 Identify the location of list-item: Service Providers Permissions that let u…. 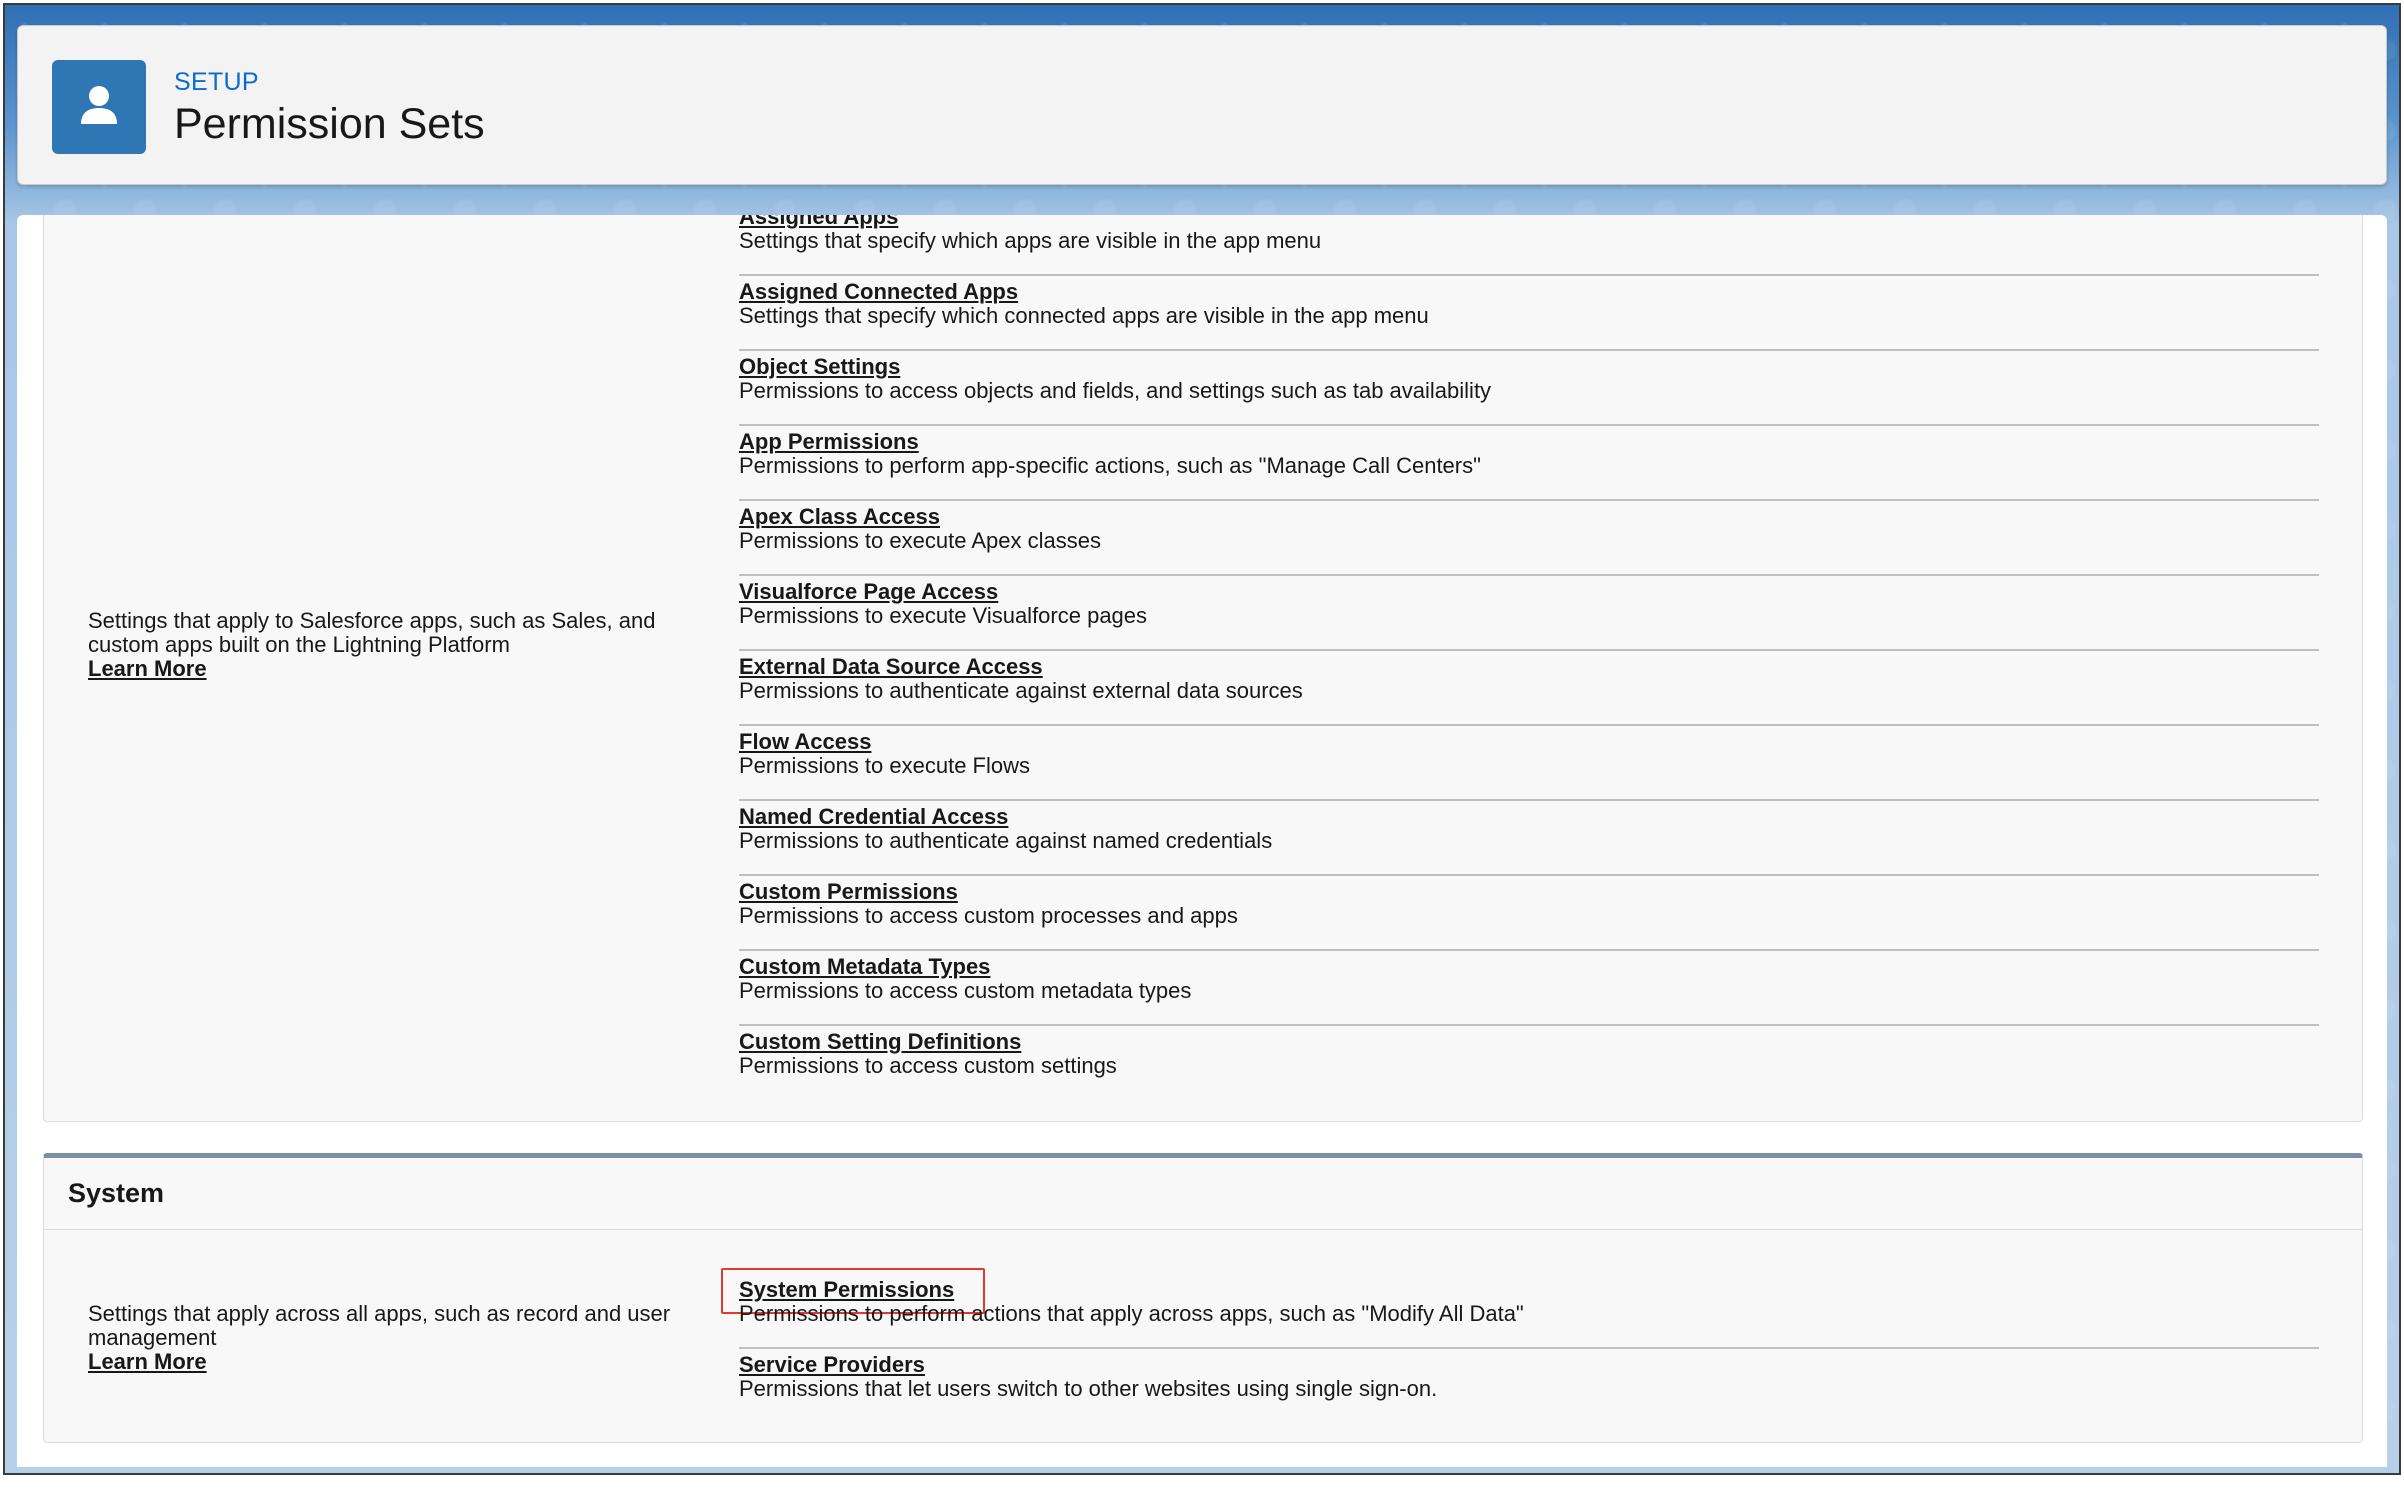
(1529, 1386).